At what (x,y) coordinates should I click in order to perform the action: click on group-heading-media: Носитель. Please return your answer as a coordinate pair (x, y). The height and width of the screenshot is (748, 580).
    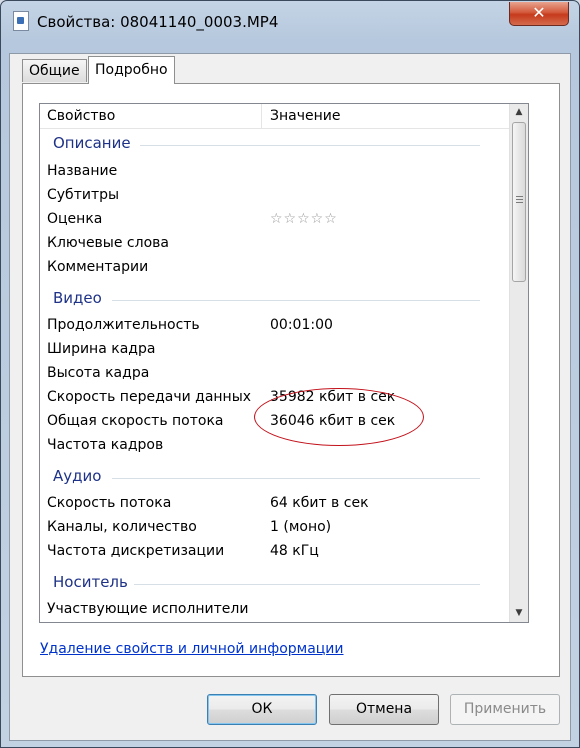
    Looking at the image, I should click on (90, 582).